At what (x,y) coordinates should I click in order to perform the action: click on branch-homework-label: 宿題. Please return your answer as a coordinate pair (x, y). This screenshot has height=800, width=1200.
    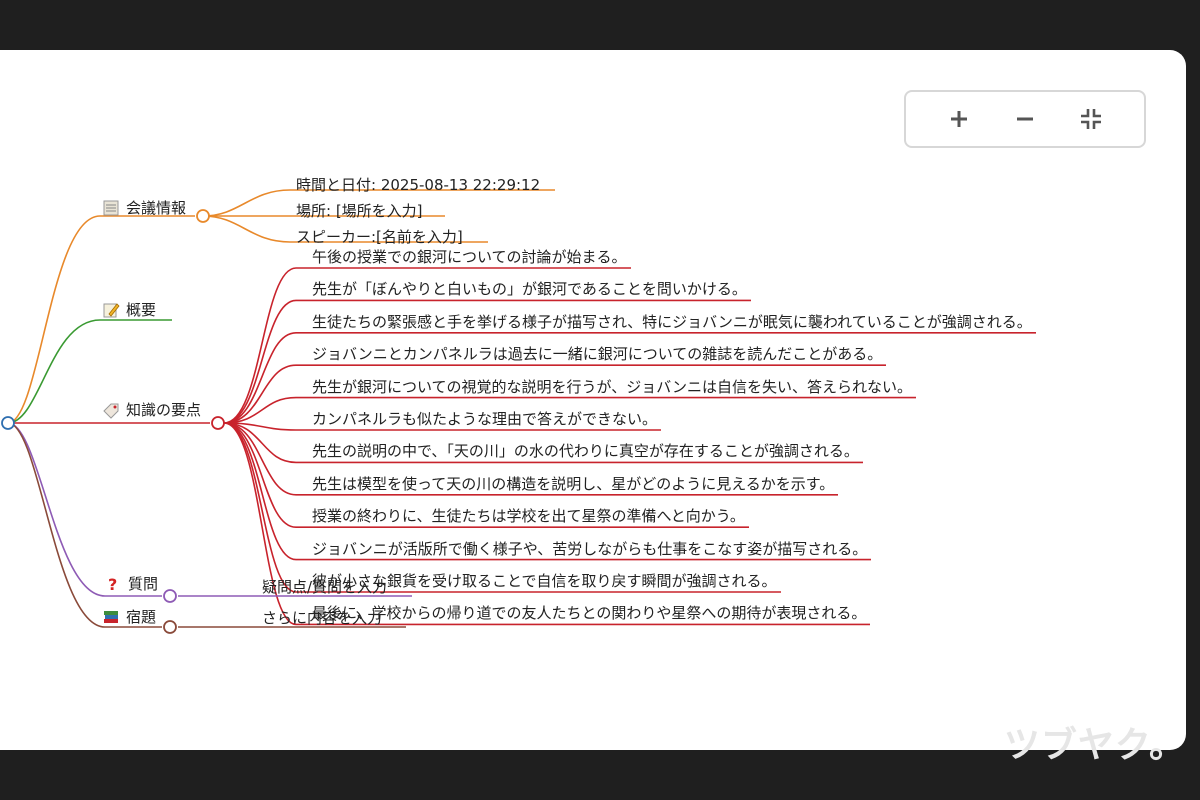
    Looking at the image, I should click on (141, 617).